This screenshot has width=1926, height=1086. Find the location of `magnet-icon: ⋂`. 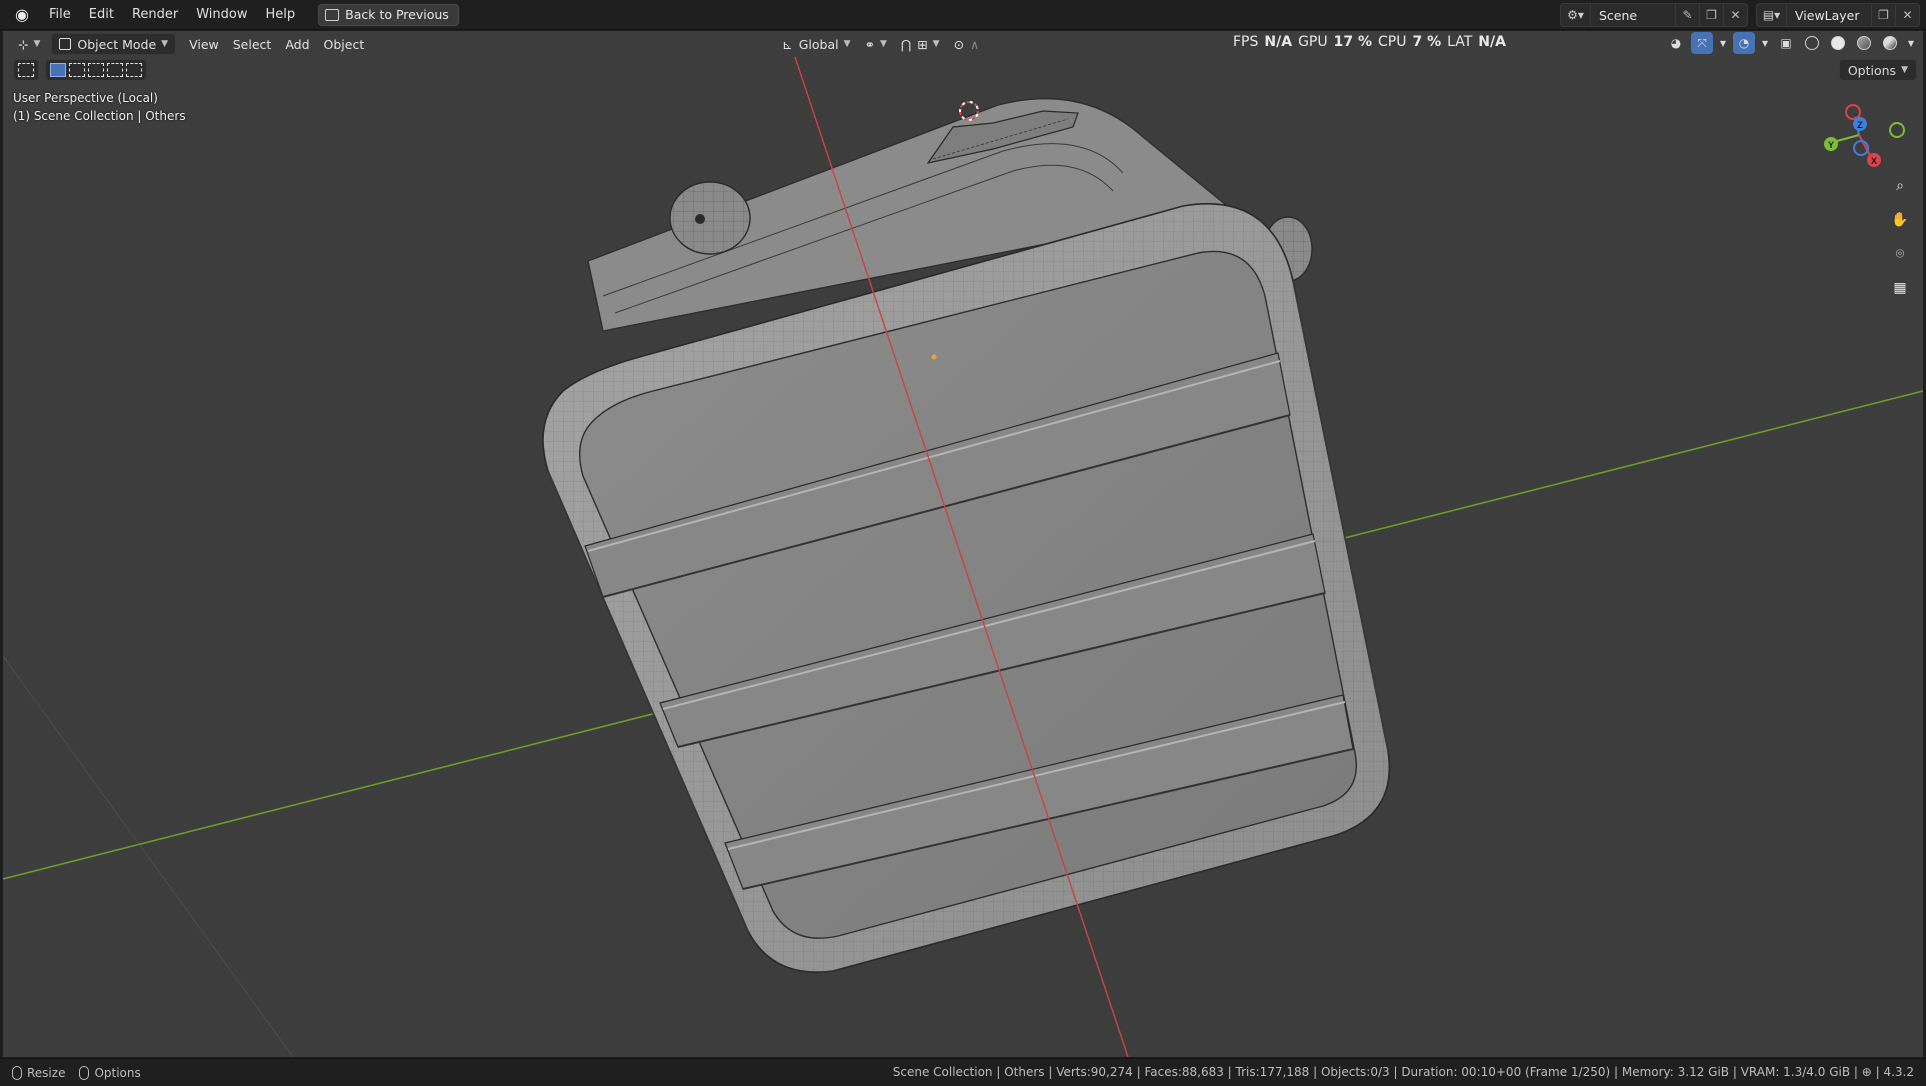

magnet-icon: ⋂ is located at coordinates (906, 44).